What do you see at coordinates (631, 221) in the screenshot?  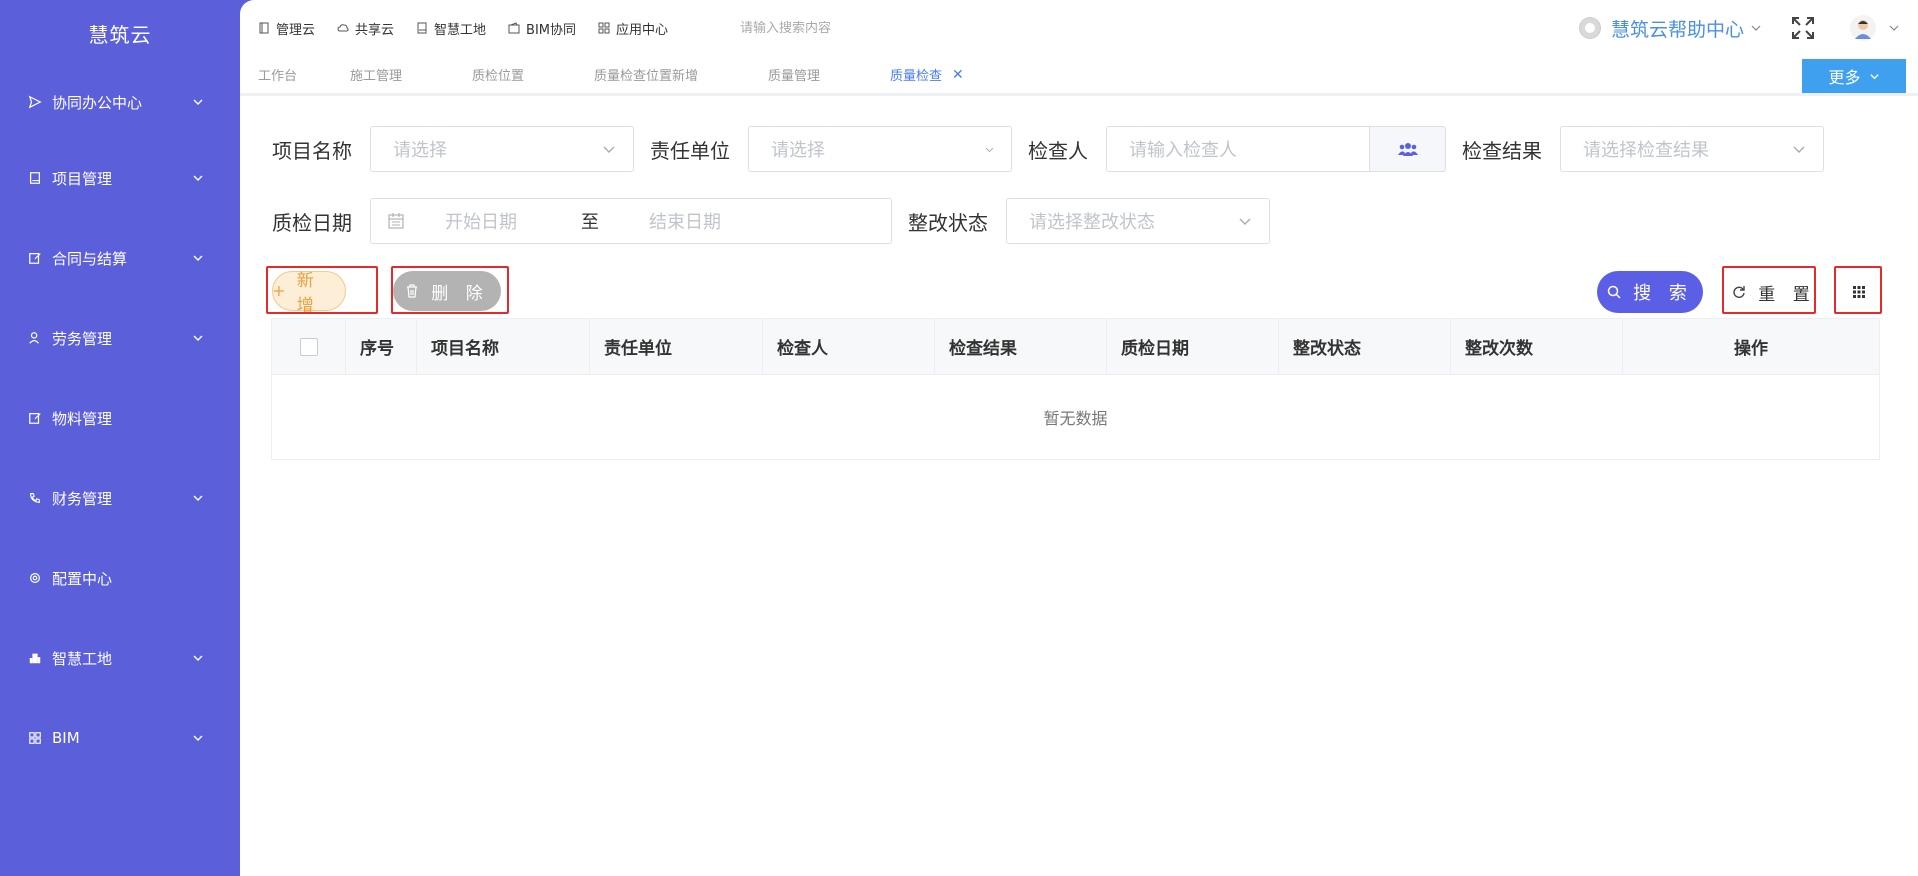 I see `inspection-date-range: 开始日期 至 结束日期` at bounding box center [631, 221].